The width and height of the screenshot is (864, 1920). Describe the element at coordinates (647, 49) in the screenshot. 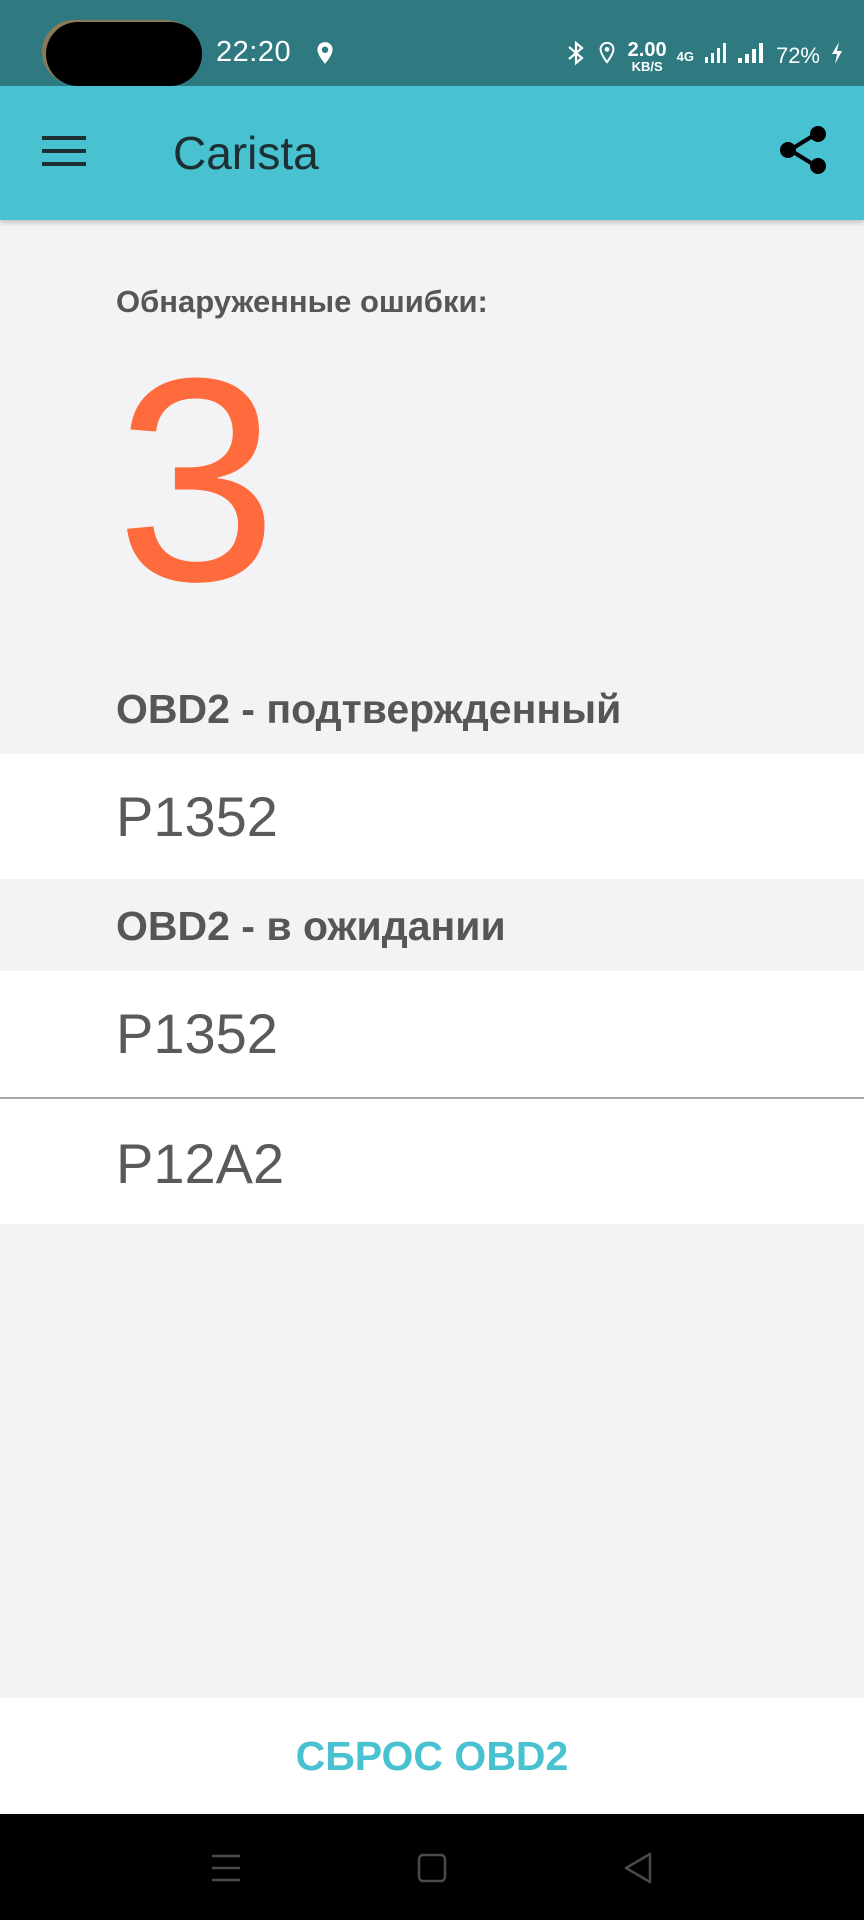

I see `net-speed-value: 2.00` at that location.